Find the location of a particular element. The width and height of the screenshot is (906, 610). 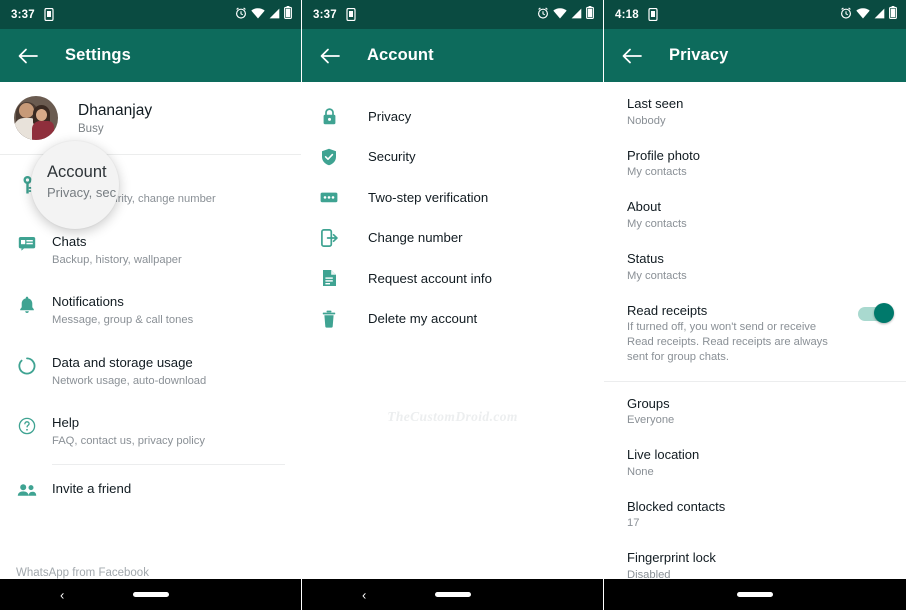

privacy-item-profile-photo: Profile photo My contacts is located at coordinates (755, 164).